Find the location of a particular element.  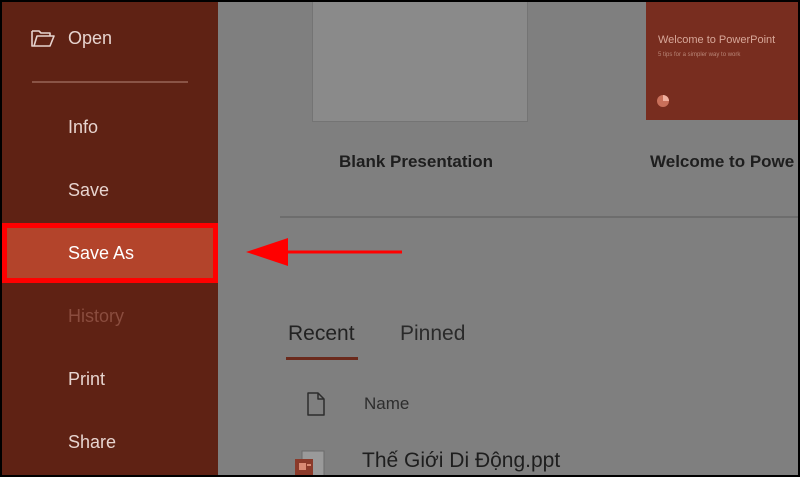

folder-open-icon is located at coordinates (43, 38).